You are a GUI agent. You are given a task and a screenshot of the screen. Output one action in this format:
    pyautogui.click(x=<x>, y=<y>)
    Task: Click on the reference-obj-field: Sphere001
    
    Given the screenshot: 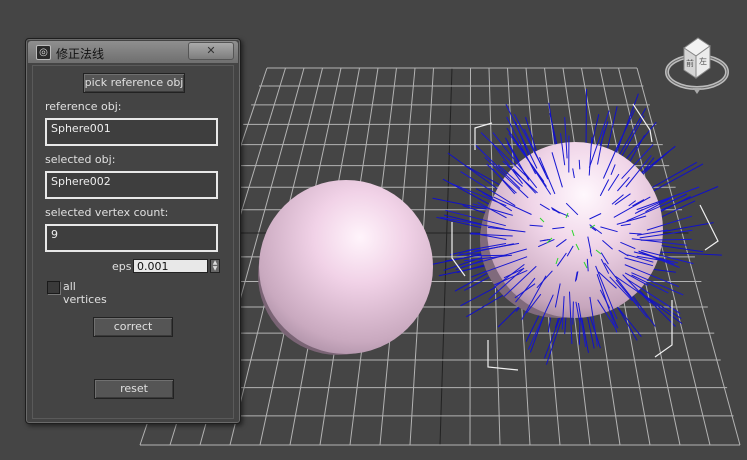 What is the action you would take?
    pyautogui.click(x=131, y=132)
    